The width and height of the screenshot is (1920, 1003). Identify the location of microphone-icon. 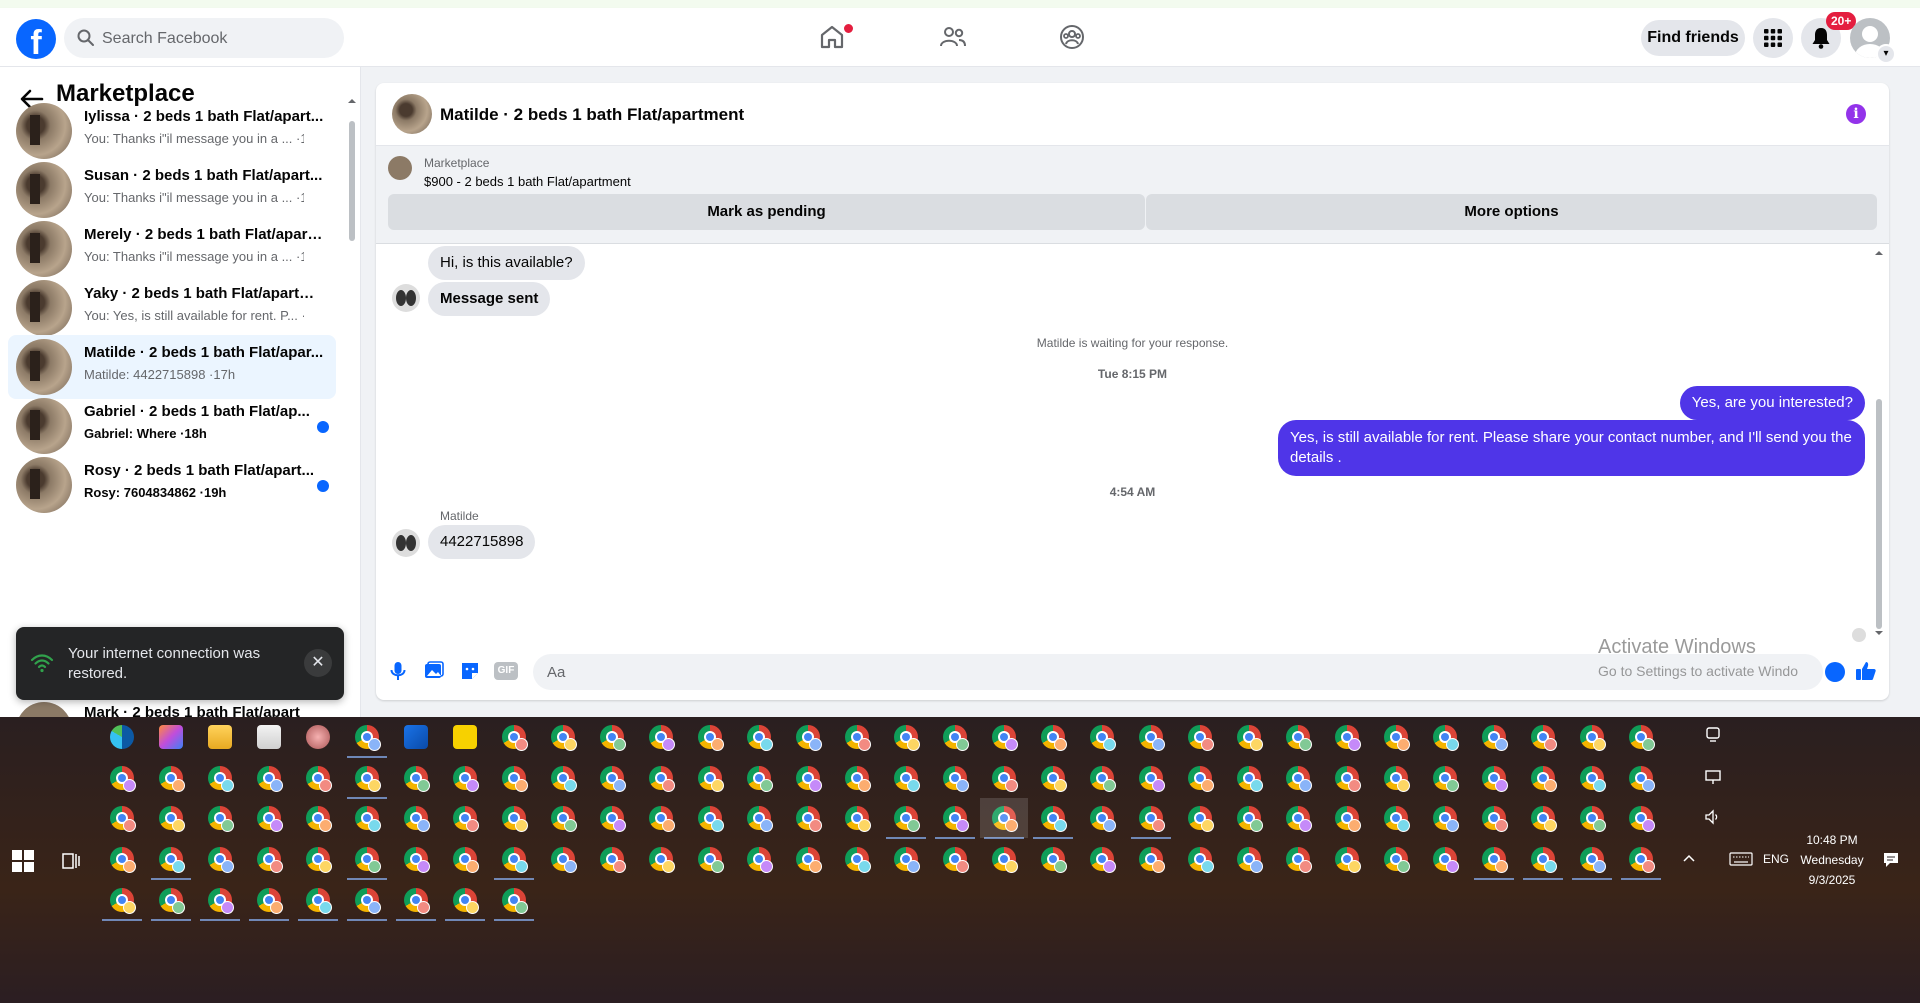
(398, 671).